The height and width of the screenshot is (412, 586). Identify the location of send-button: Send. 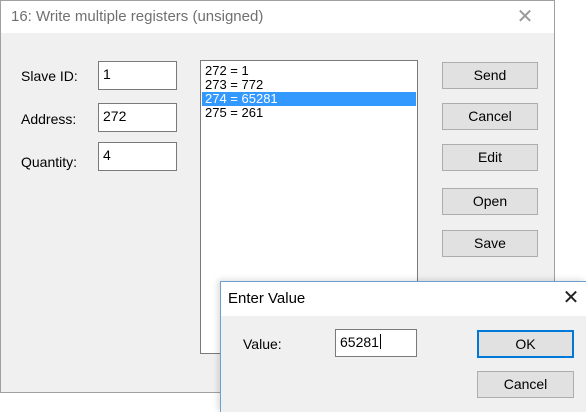
(490, 75).